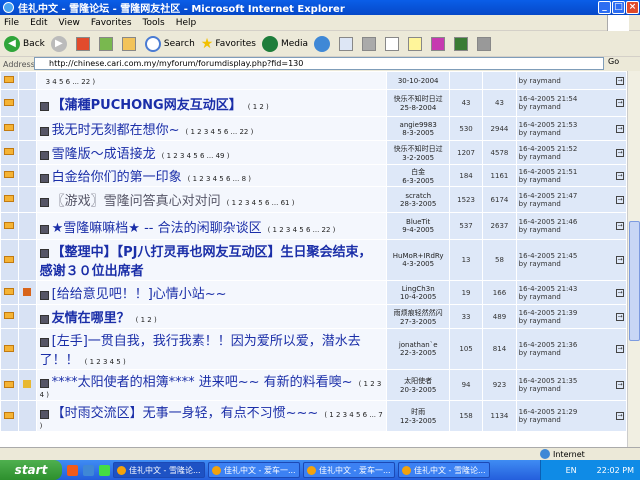 The width and height of the screenshot is (640, 480). I want to click on language-indicator: EN, so click(571, 470).